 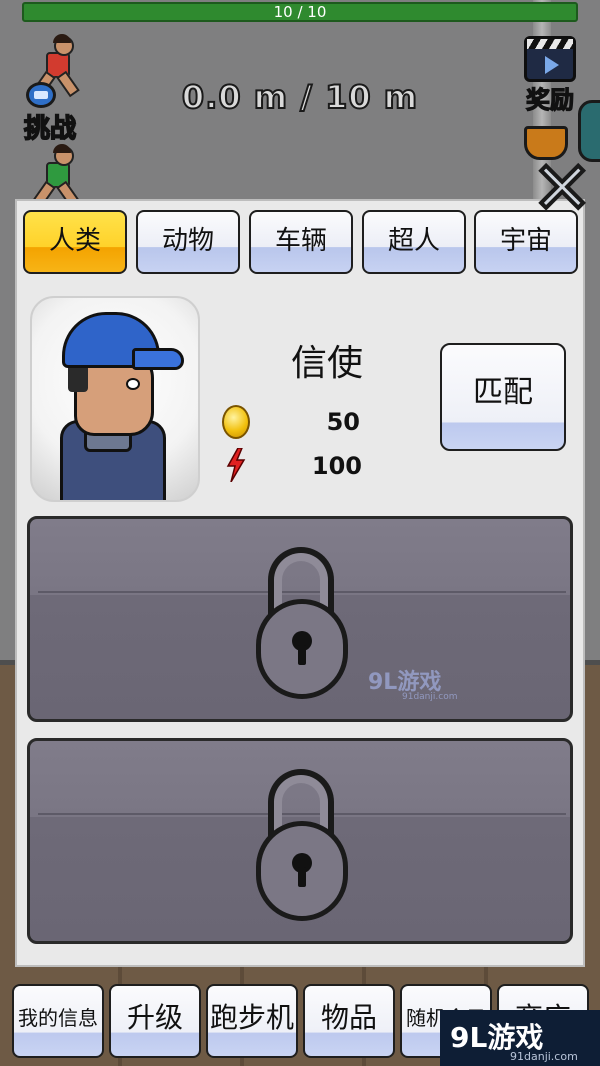 I want to click on tab-label: 动物, so click(x=187, y=240).